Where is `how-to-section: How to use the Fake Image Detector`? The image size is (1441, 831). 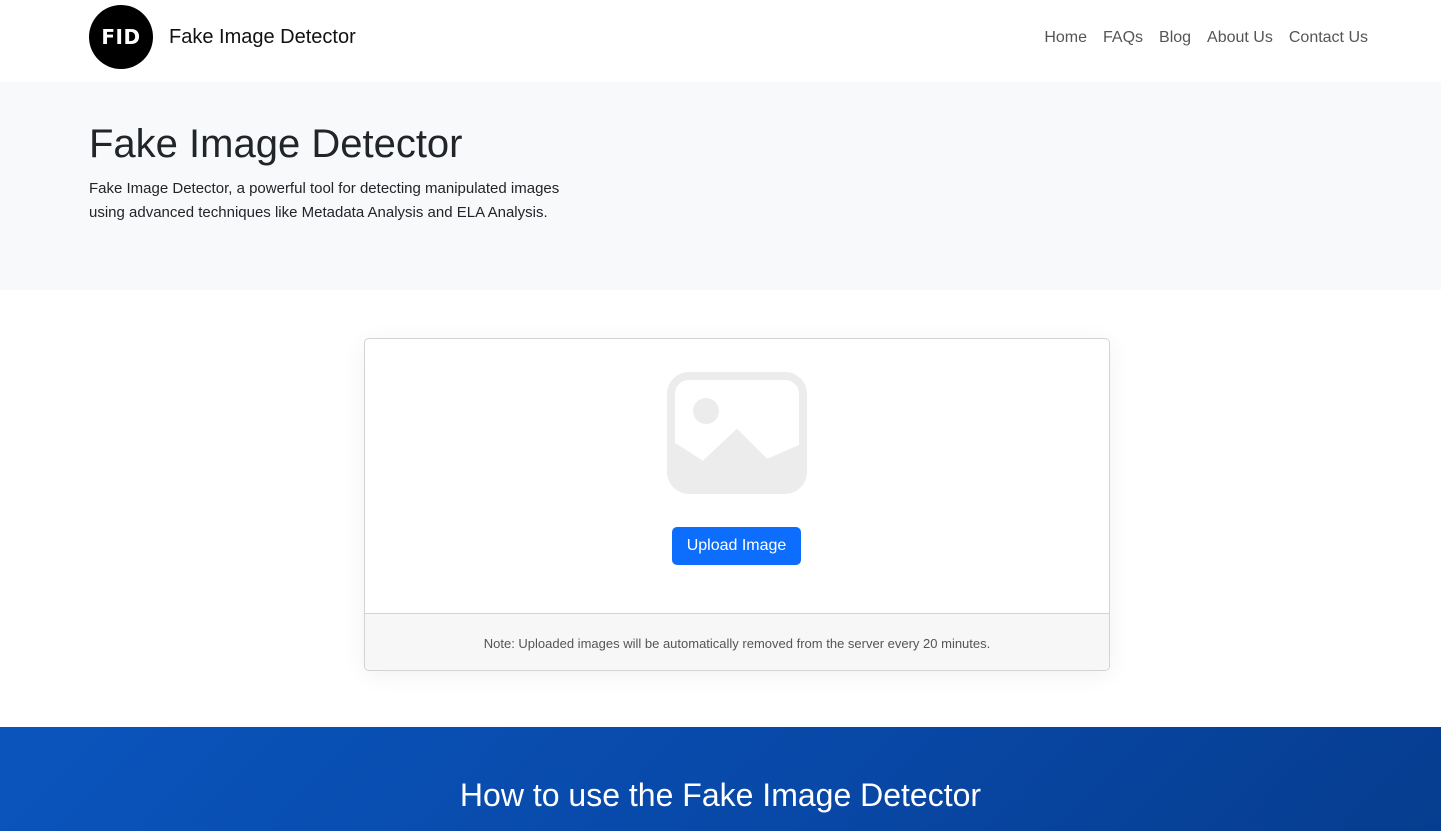 how-to-section: How to use the Fake Image Detector is located at coordinates (720, 779).